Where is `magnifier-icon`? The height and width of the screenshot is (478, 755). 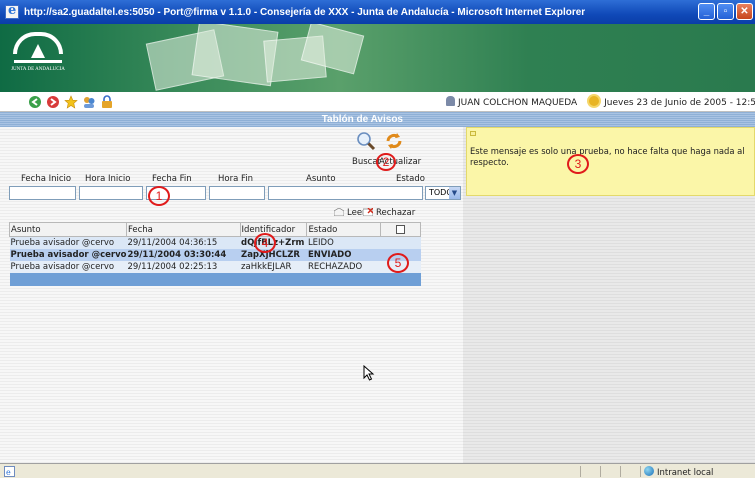
magnifier-icon is located at coordinates (366, 141).